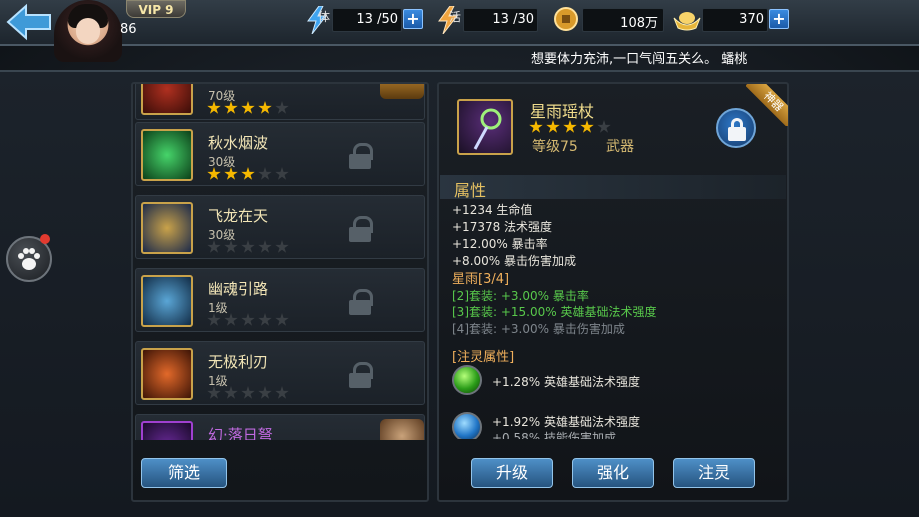 The height and width of the screenshot is (517, 919). What do you see at coordinates (29, 22) in the screenshot?
I see `back-arrow-icon` at bounding box center [29, 22].